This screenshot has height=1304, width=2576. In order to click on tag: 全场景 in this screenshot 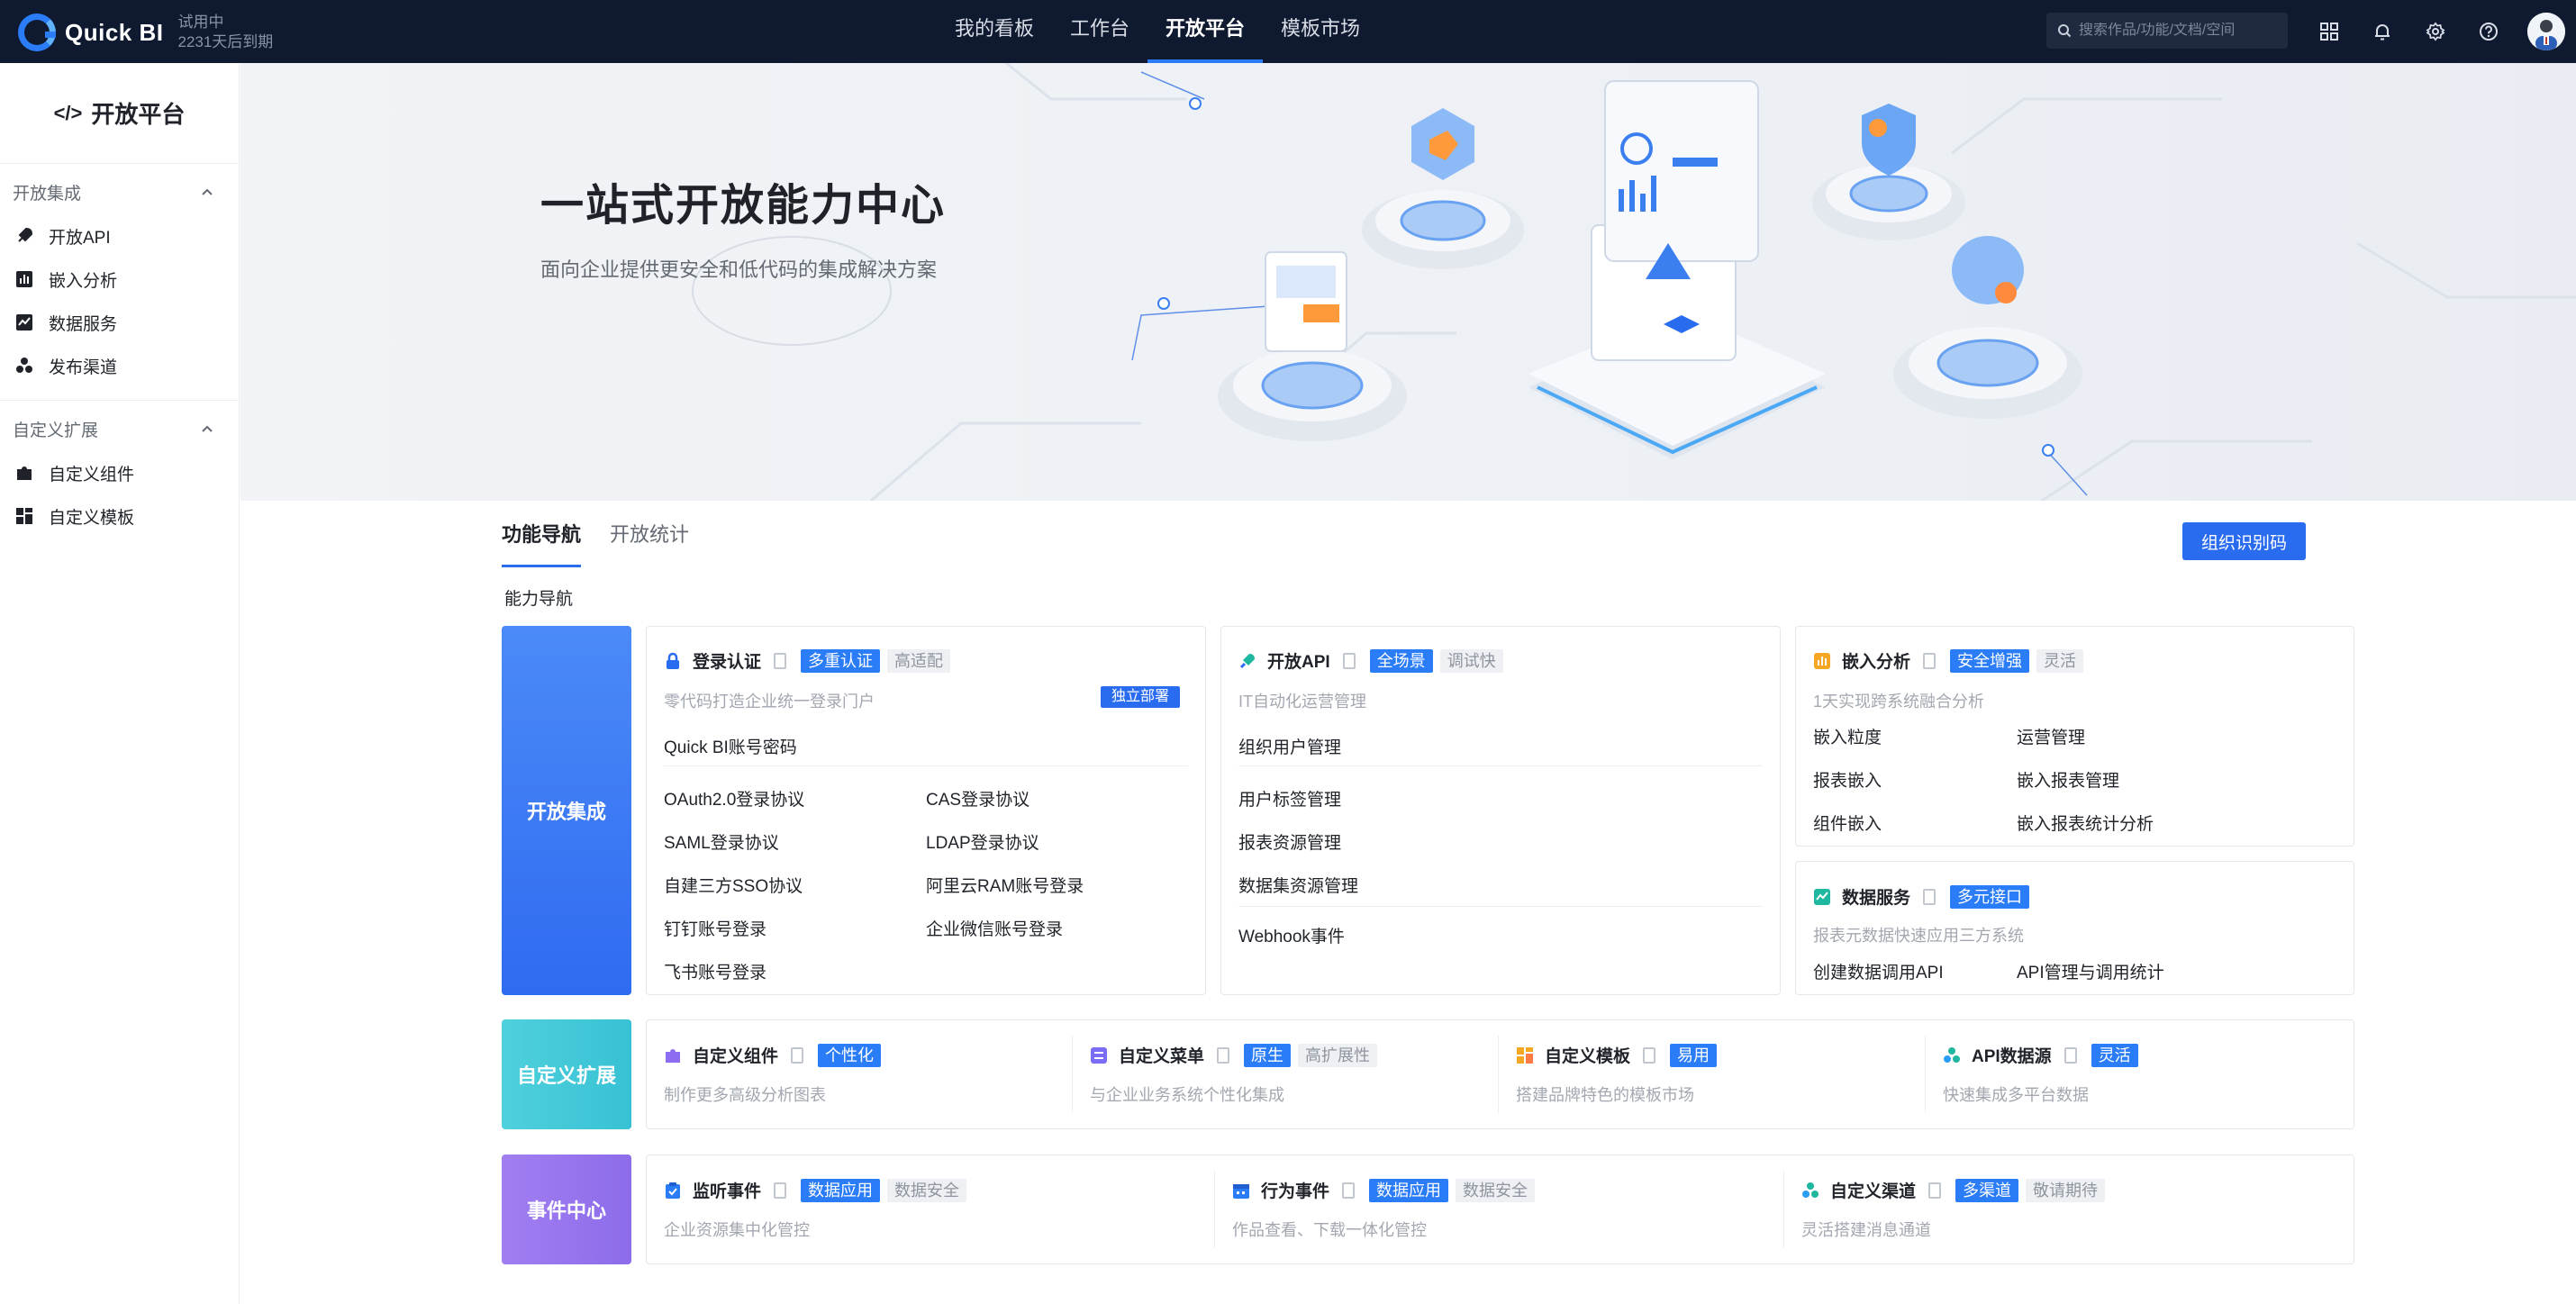, I will do `click(1401, 661)`.